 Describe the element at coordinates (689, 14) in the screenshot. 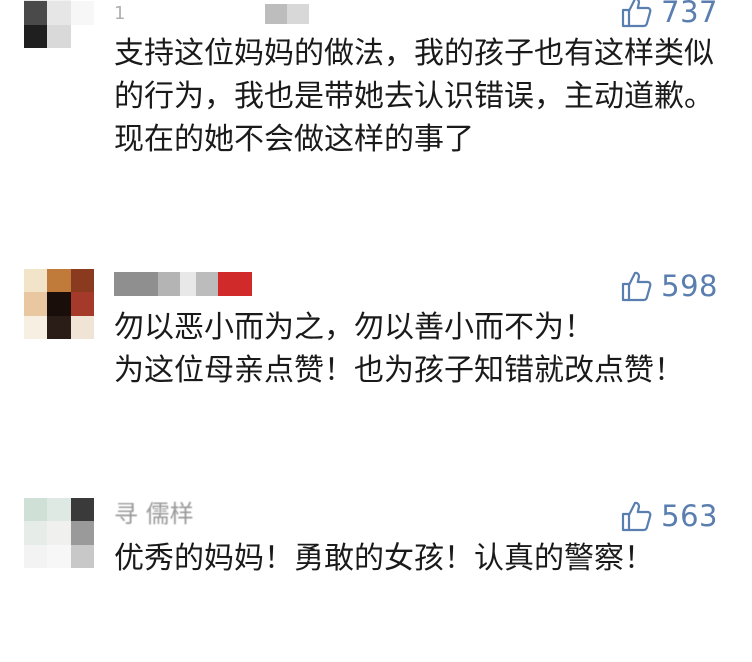

I see `like-count: 737` at that location.